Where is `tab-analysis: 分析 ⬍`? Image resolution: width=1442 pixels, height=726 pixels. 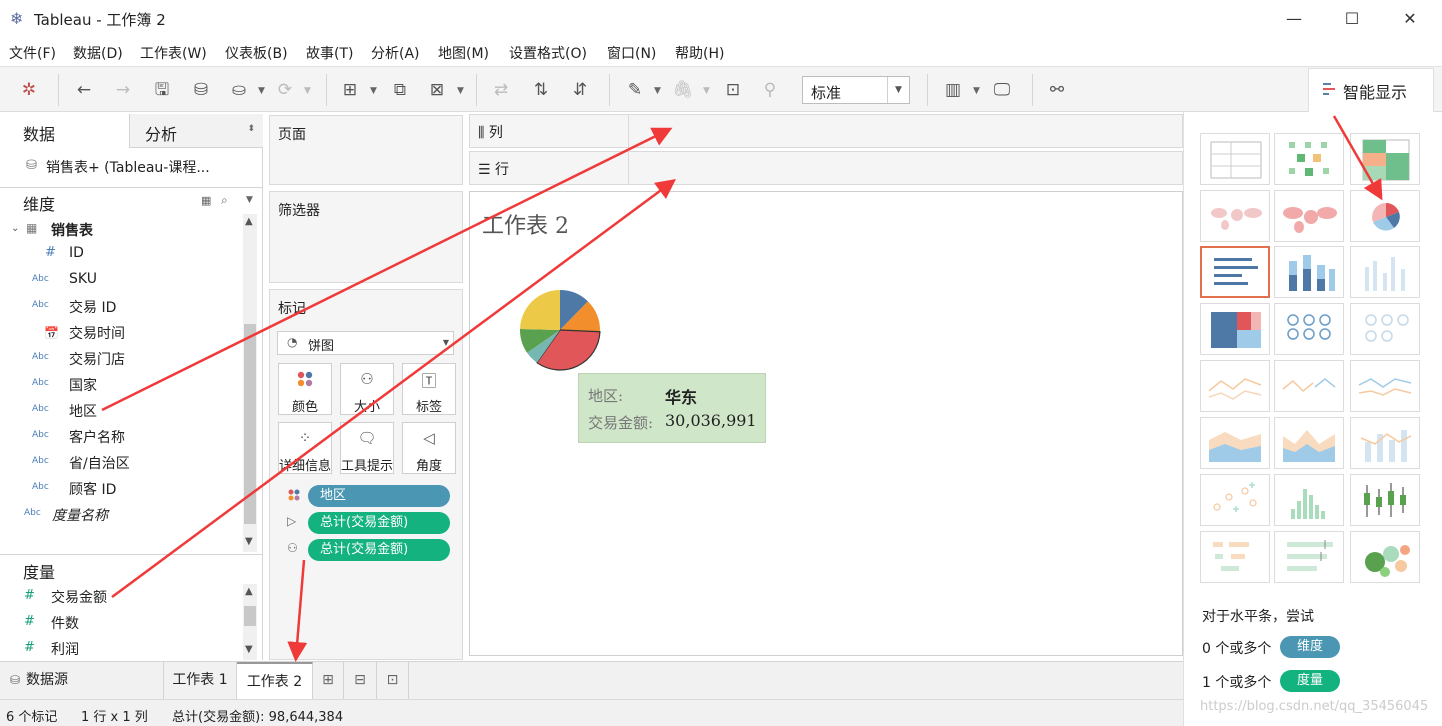
tab-analysis: 分析 ⬍ is located at coordinates (196, 131).